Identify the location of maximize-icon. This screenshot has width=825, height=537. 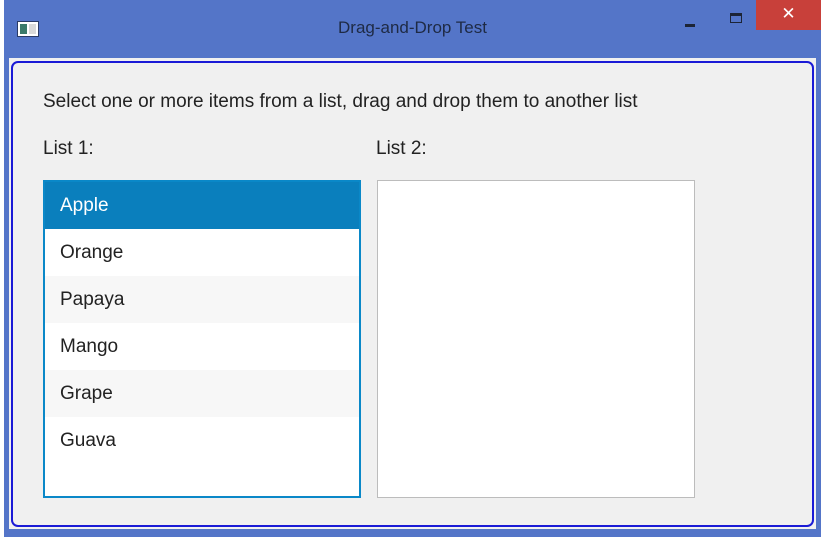
(736, 18).